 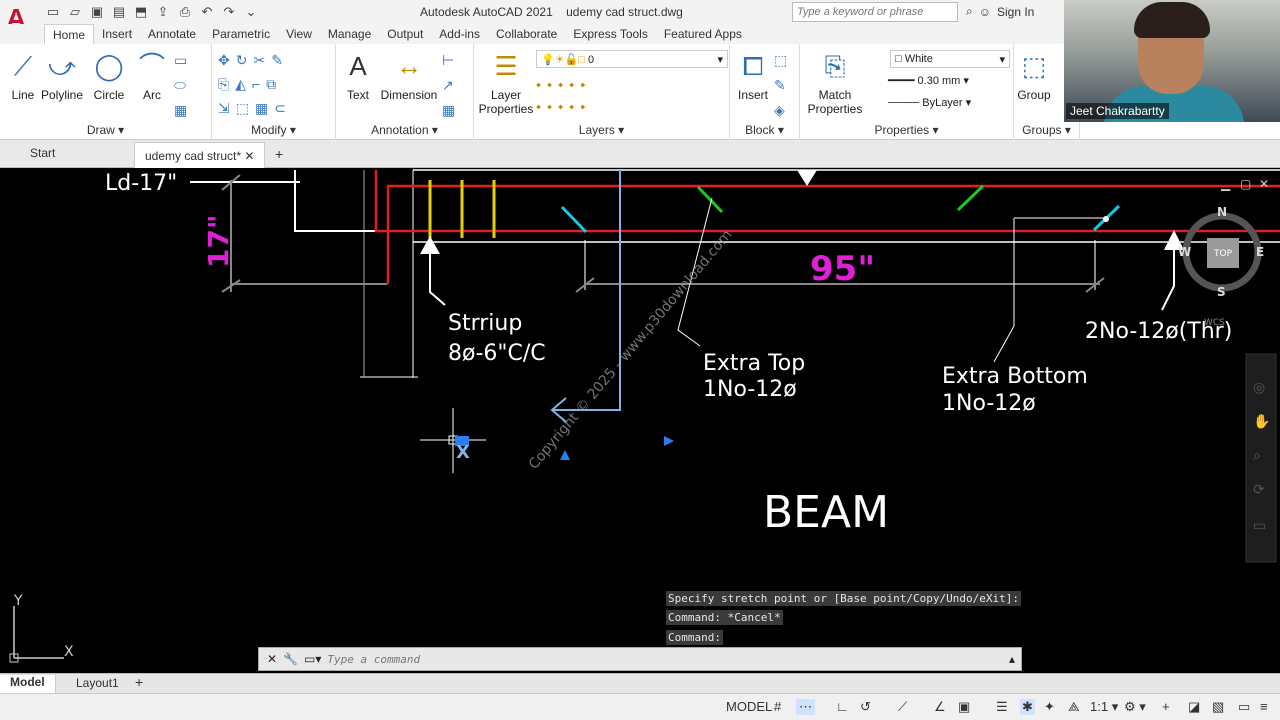 What do you see at coordinates (224, 108) in the screenshot?
I see `stretch-icon: ⇲` at bounding box center [224, 108].